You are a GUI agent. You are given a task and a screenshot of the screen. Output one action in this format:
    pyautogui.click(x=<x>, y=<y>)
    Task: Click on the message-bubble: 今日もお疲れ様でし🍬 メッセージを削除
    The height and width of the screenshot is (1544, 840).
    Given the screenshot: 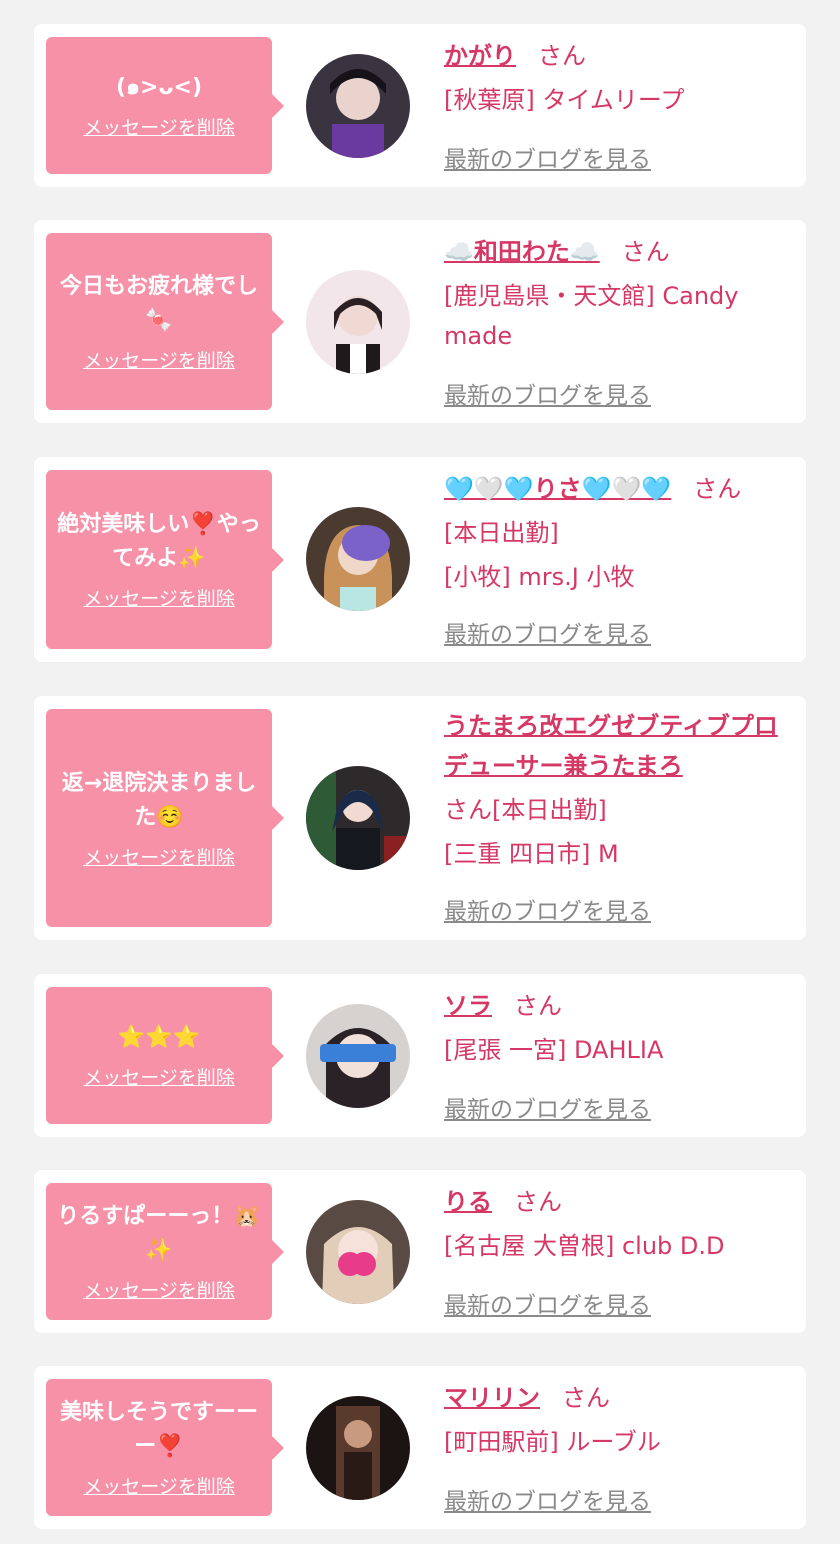 What is the action you would take?
    pyautogui.click(x=165, y=321)
    